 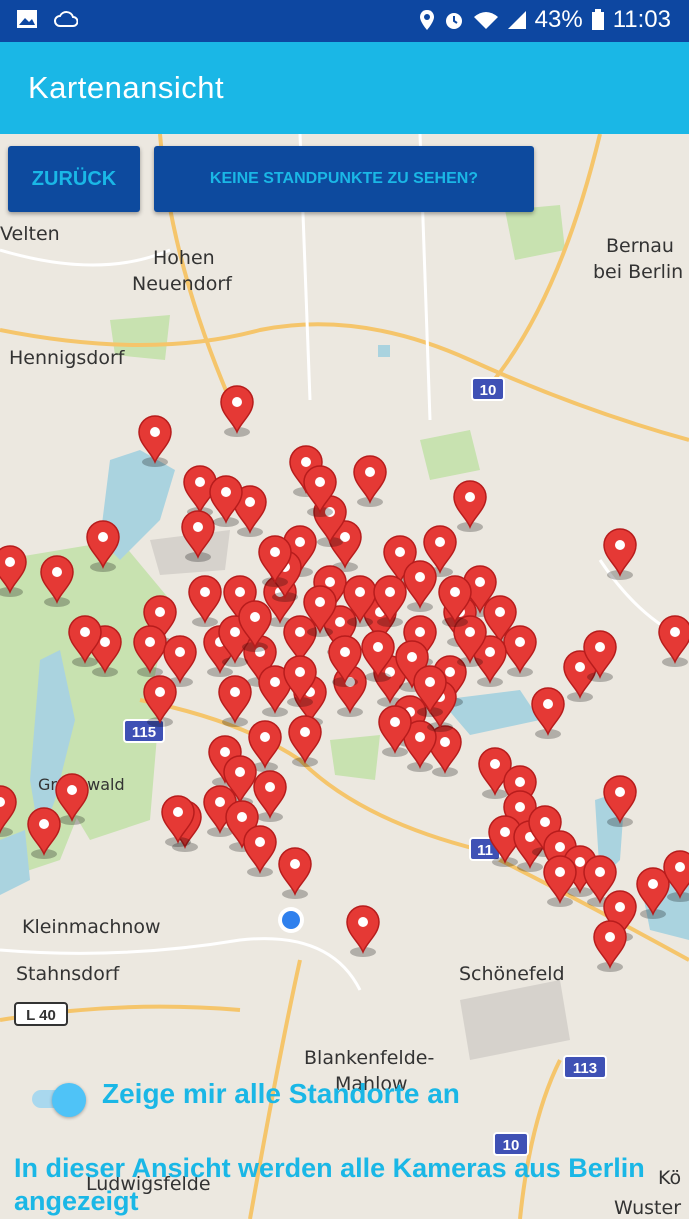 What do you see at coordinates (66, 19) in the screenshot?
I see `cloud-sync-icon` at bounding box center [66, 19].